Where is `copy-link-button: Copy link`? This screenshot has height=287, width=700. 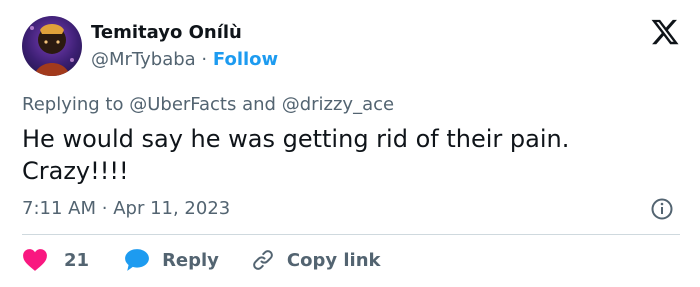 copy-link-button: Copy link is located at coordinates (316, 260).